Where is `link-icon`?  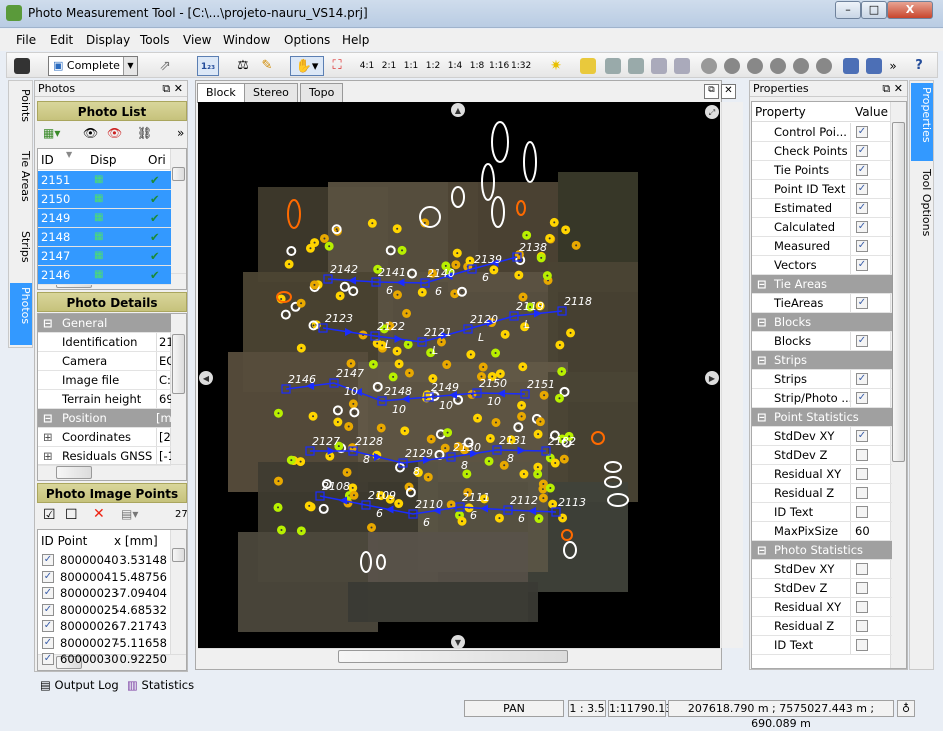 link-icon is located at coordinates (659, 65).